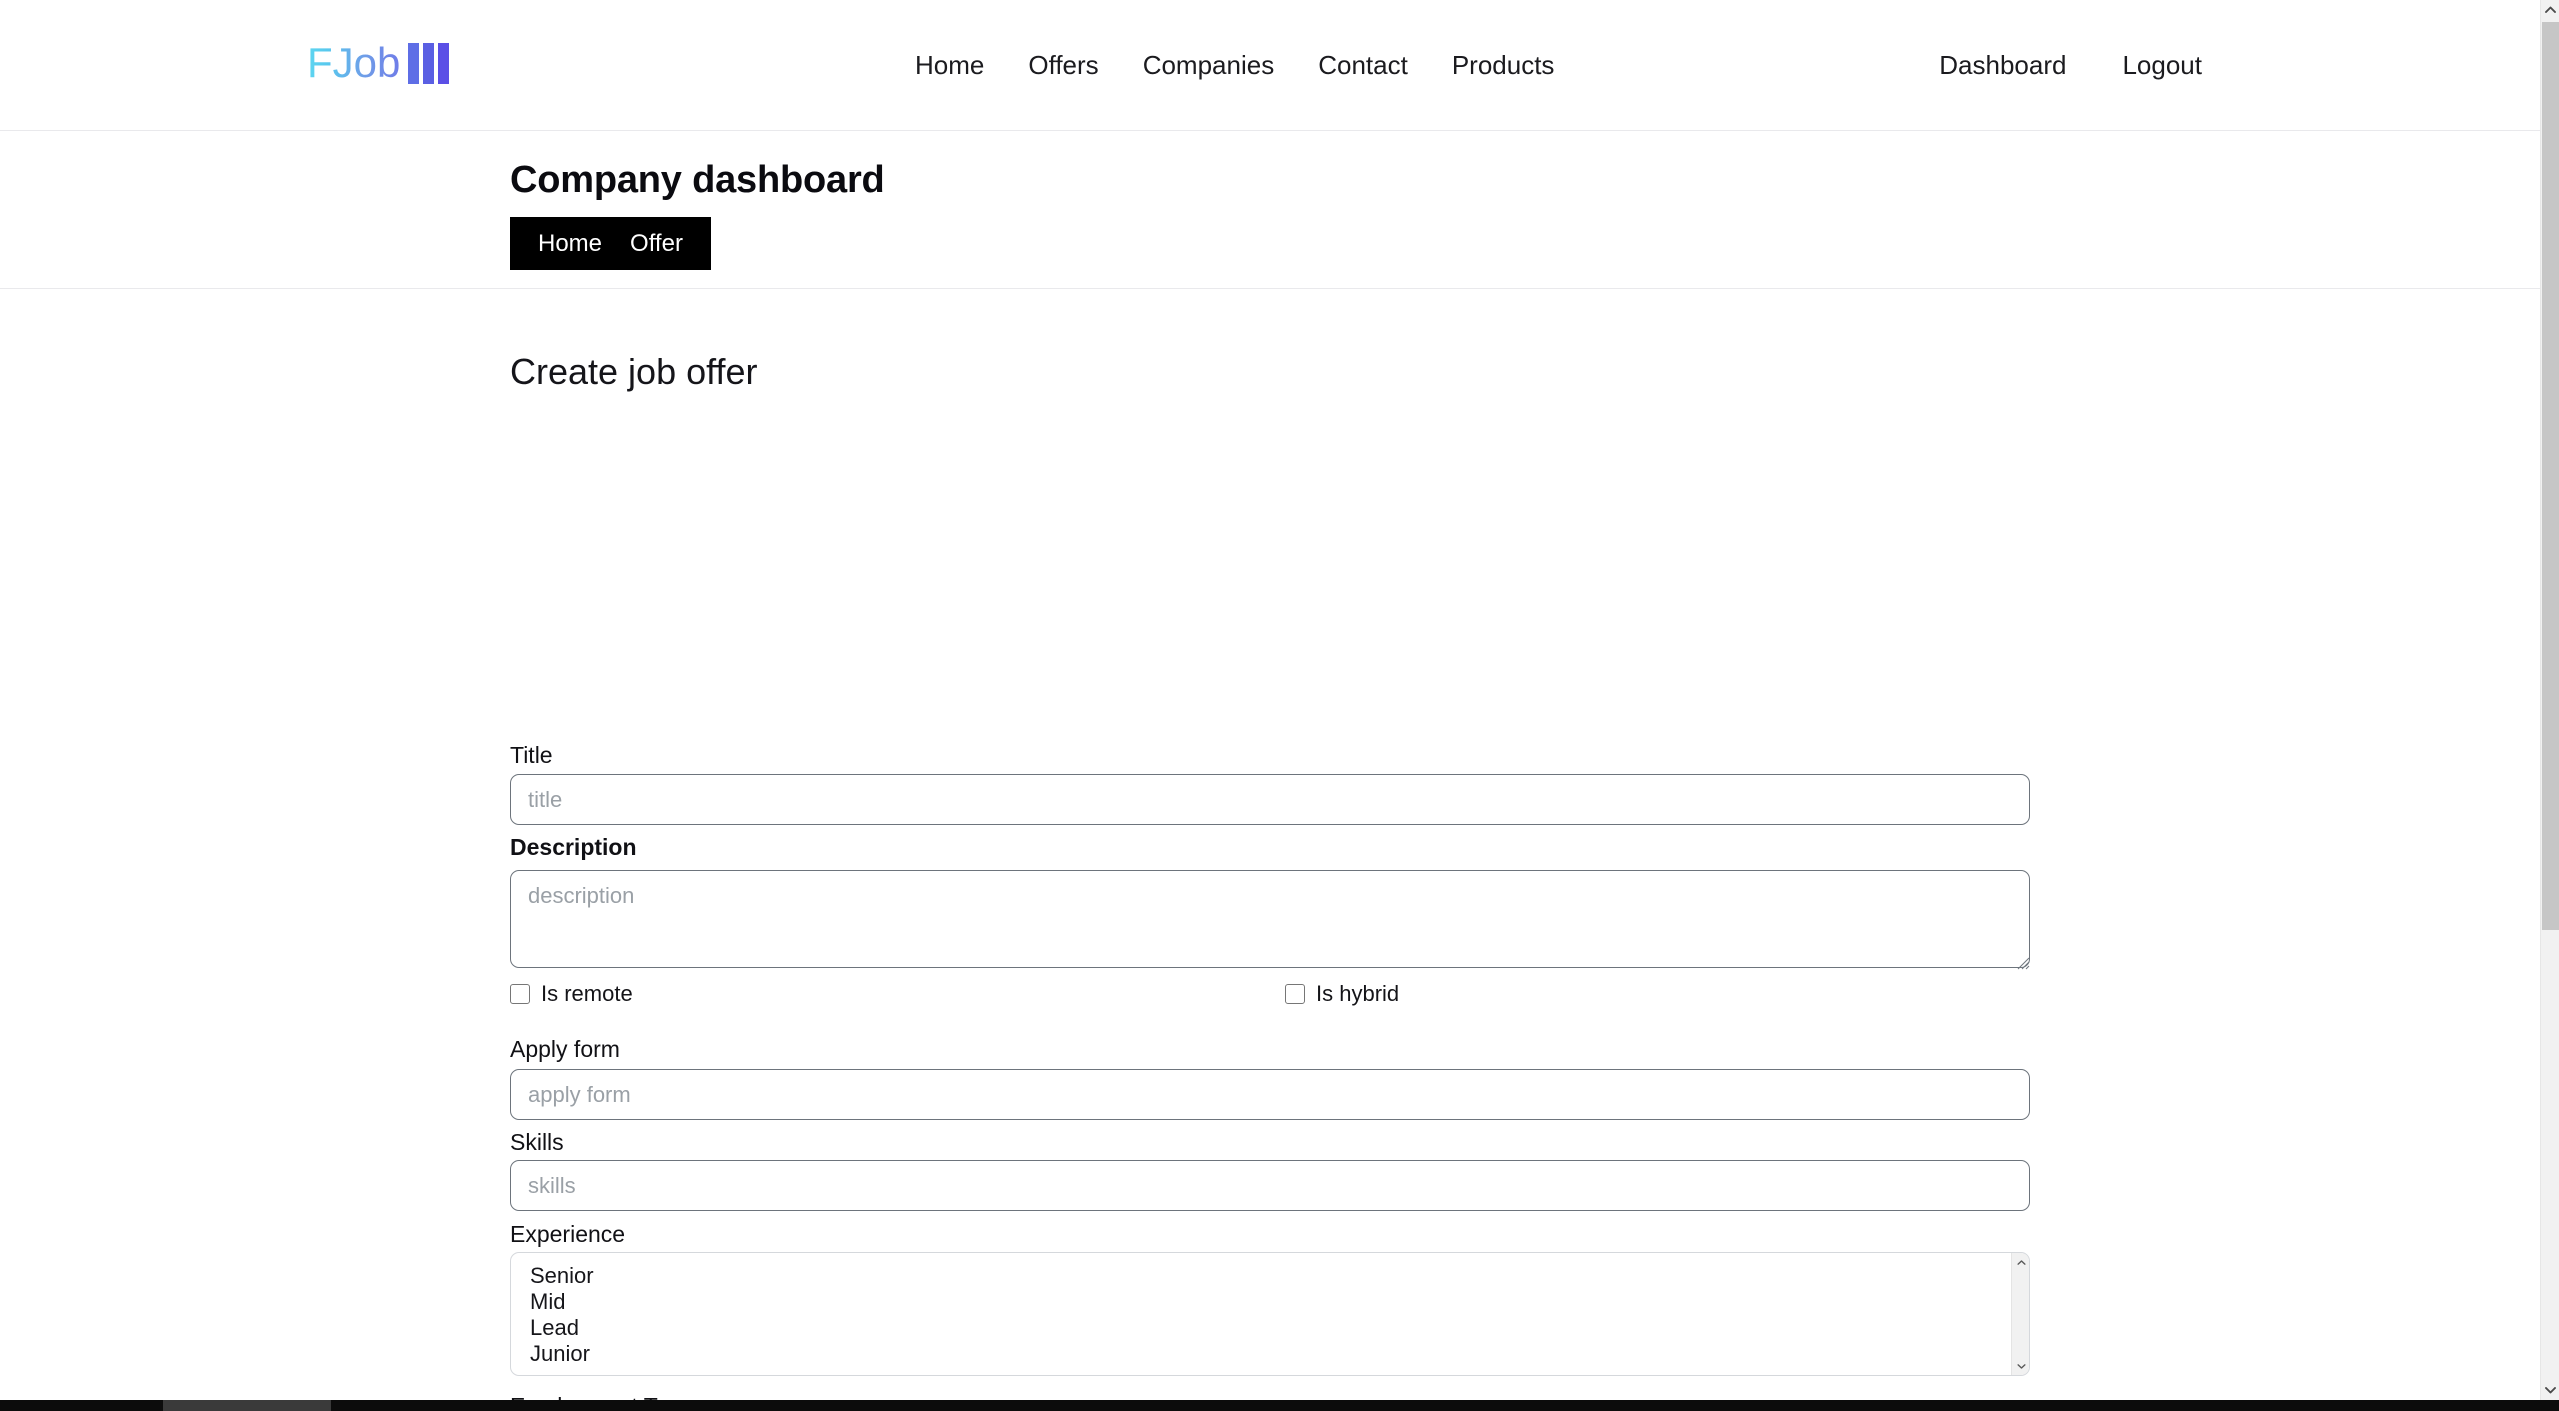  What do you see at coordinates (2550, 9) in the screenshot?
I see `page-scroll-up-arrow` at bounding box center [2550, 9].